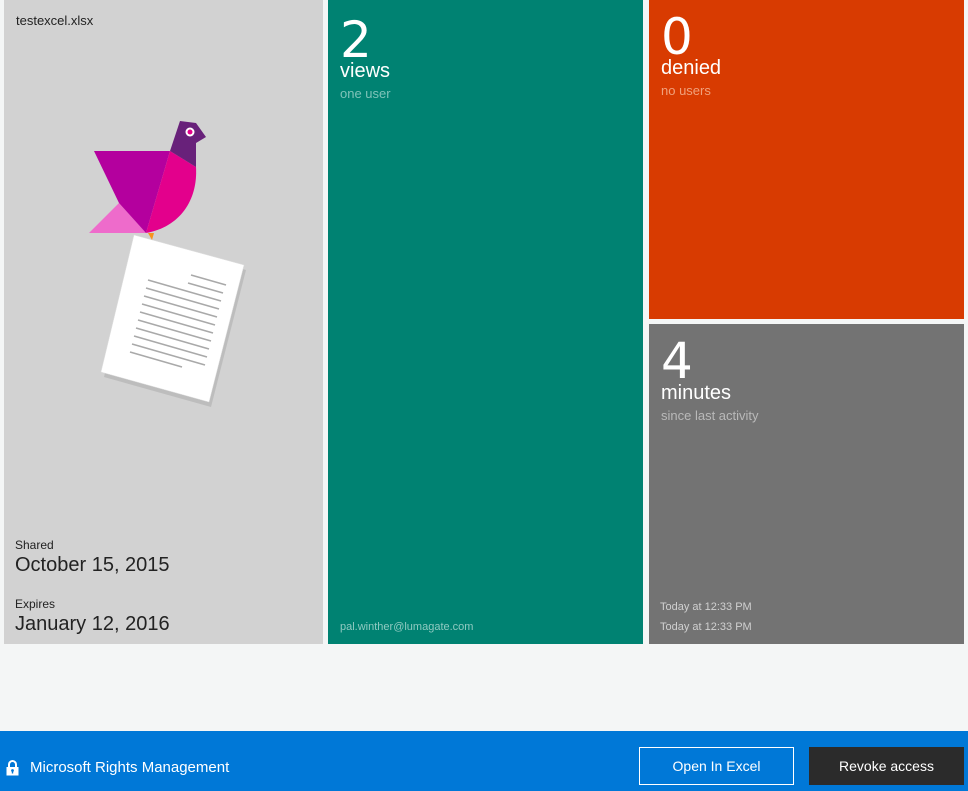  Describe the element at coordinates (691, 68) in the screenshot. I see `denied-label: denied` at that location.